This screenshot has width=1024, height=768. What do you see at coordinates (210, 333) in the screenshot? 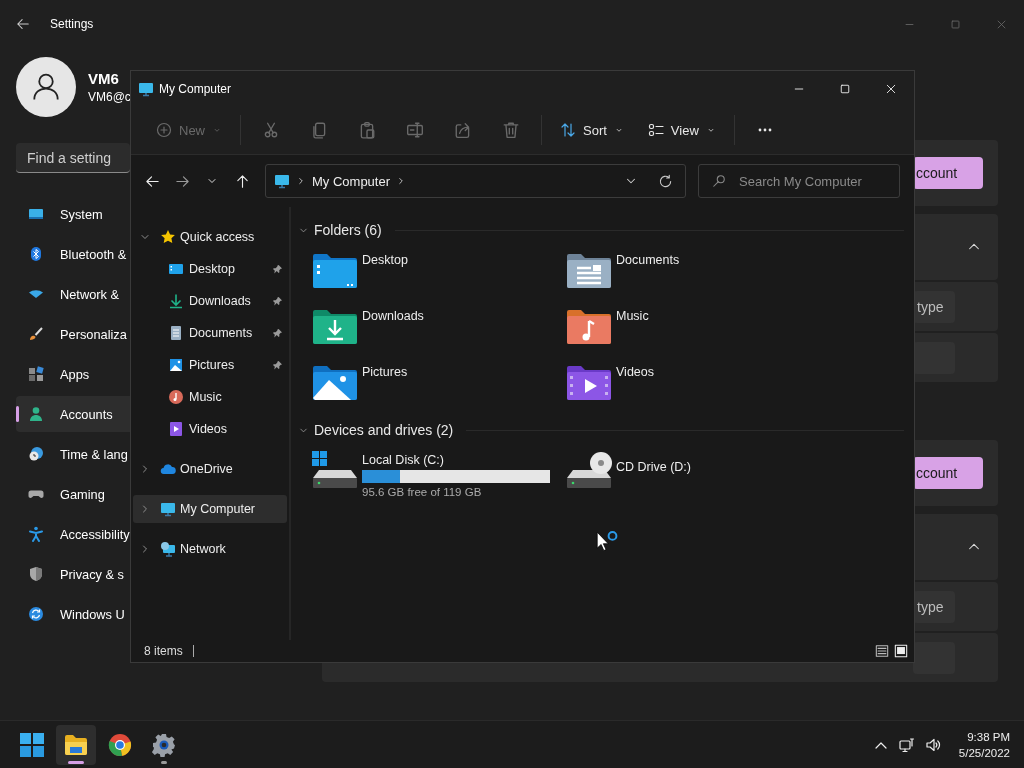
I see `nav-pane-item: Documents` at bounding box center [210, 333].